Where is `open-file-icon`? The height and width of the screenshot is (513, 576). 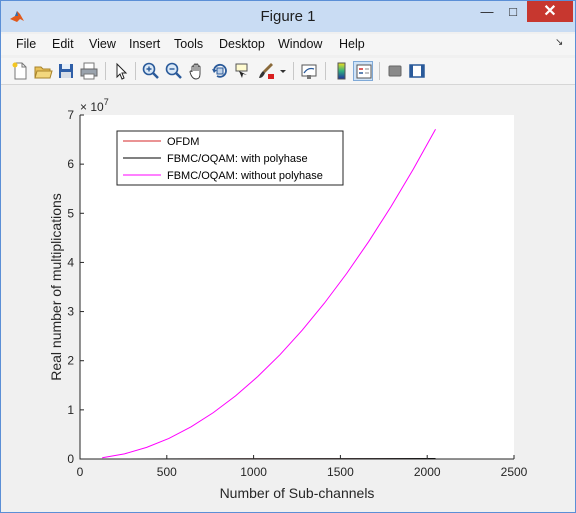 open-file-icon is located at coordinates (43, 71).